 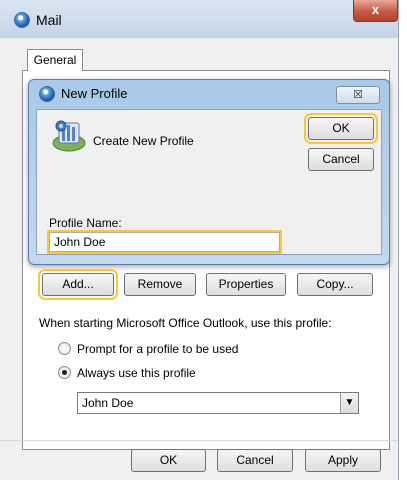 What do you see at coordinates (143, 141) in the screenshot?
I see `create-new-profile-label: Create New Profile` at bounding box center [143, 141].